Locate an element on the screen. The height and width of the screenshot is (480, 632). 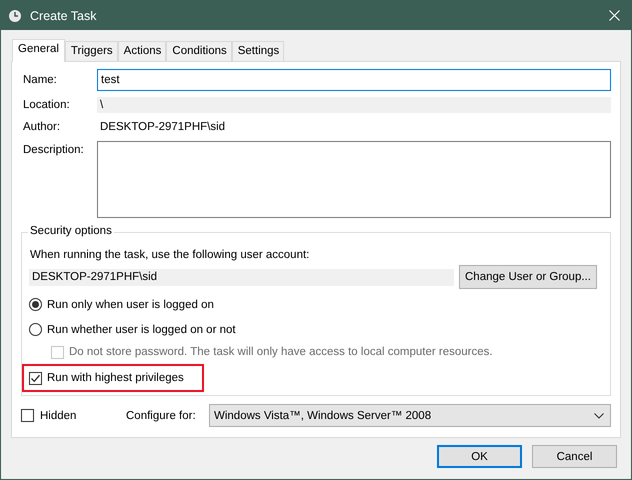
tab: Conditions is located at coordinates (199, 51).